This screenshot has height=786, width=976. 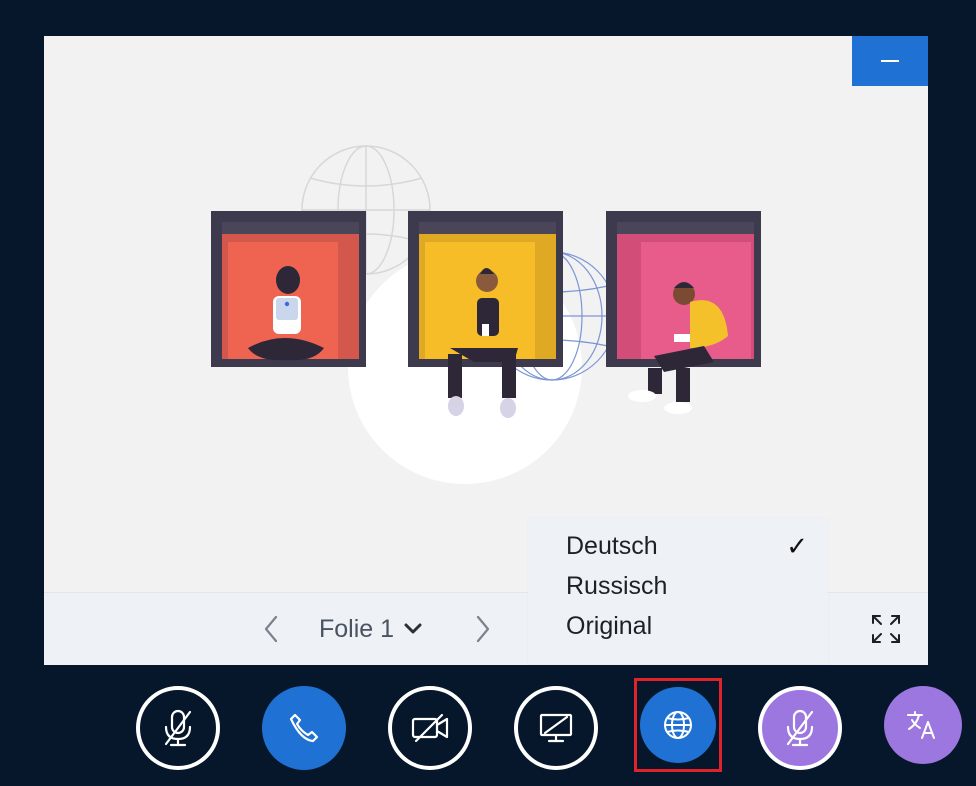 I want to click on globe-icon, so click(x=678, y=725).